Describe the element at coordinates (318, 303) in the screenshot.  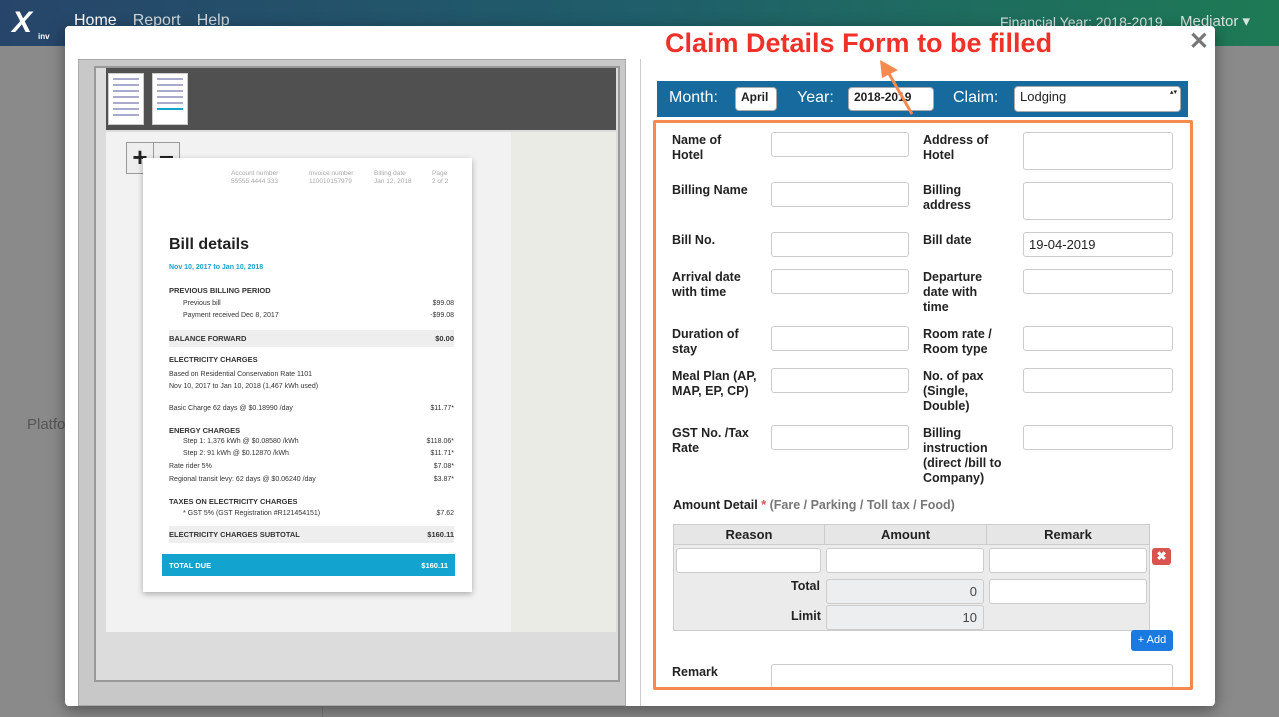
I see `bill-line-item: Previous bill $99.08` at that location.